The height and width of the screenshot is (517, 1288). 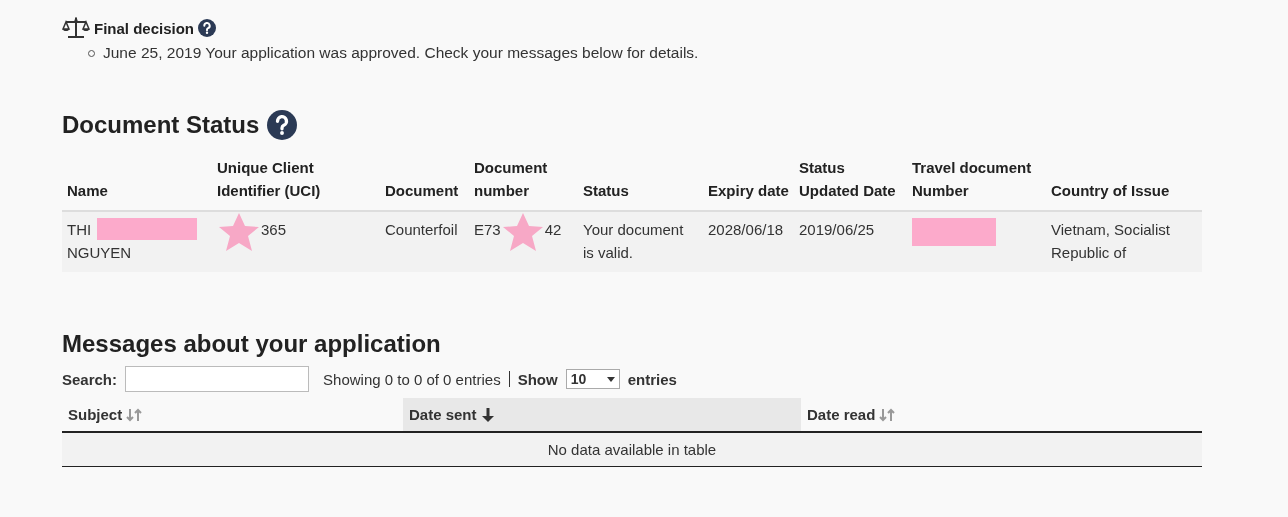 I want to click on show-label: Show, so click(x=537, y=379).